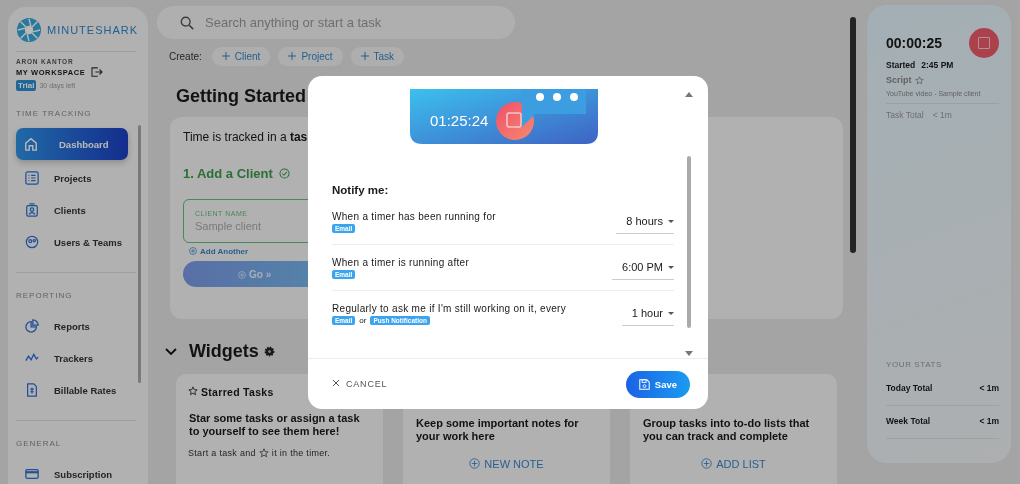  What do you see at coordinates (937, 65) in the screenshot?
I see `started-time: 2:45 PM` at bounding box center [937, 65].